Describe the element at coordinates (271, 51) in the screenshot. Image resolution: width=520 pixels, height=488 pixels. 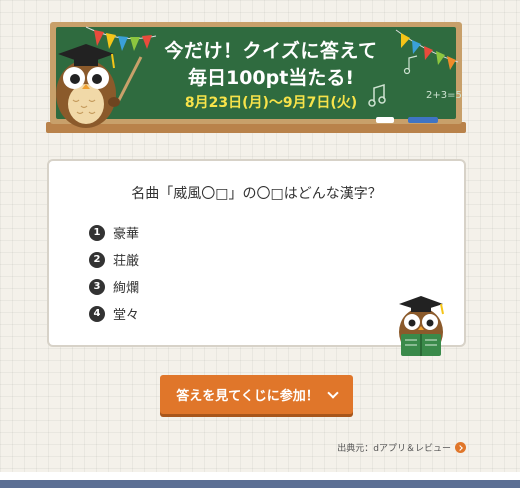
I see `banner-headline: 今だけ！クイズに答えて` at that location.